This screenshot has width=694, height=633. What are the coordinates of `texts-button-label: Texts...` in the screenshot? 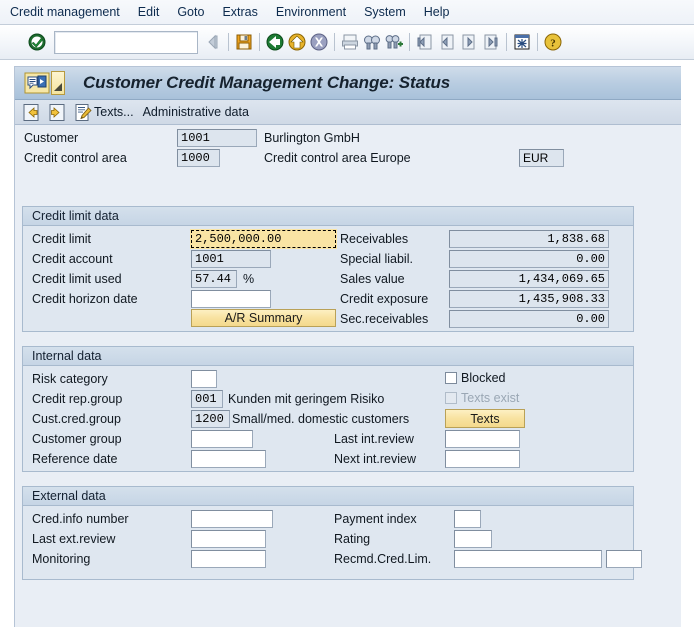 It's located at (114, 112).